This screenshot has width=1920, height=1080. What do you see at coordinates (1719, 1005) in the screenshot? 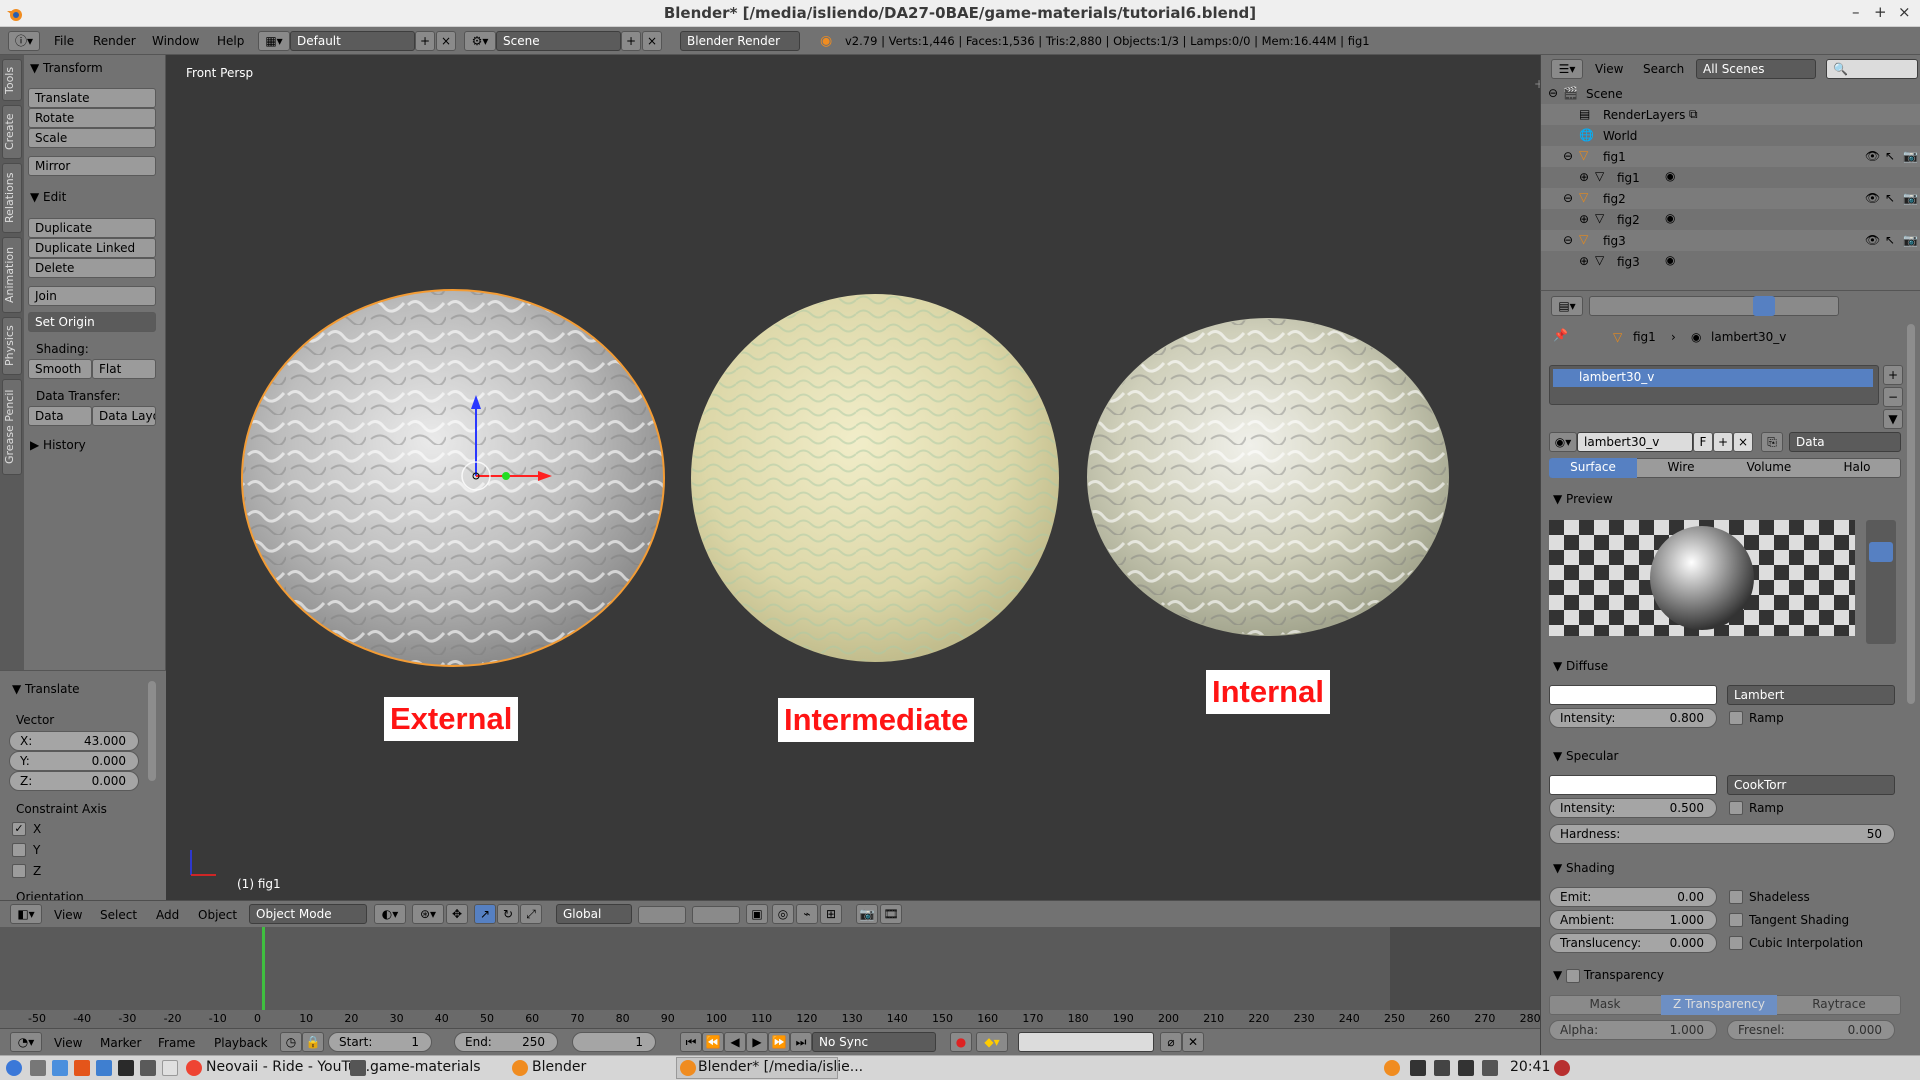
I see `tab-z-transparency: Z Transparency` at bounding box center [1719, 1005].